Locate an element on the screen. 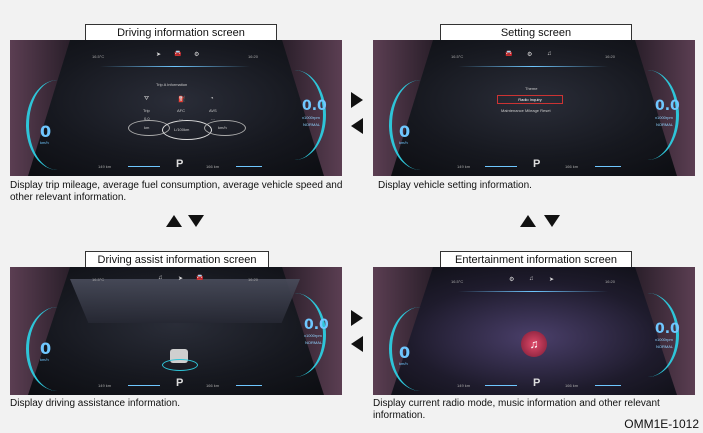 This screenshot has height=433, width=703. menu-item-selected: Radio Inquiry is located at coordinates (530, 99).